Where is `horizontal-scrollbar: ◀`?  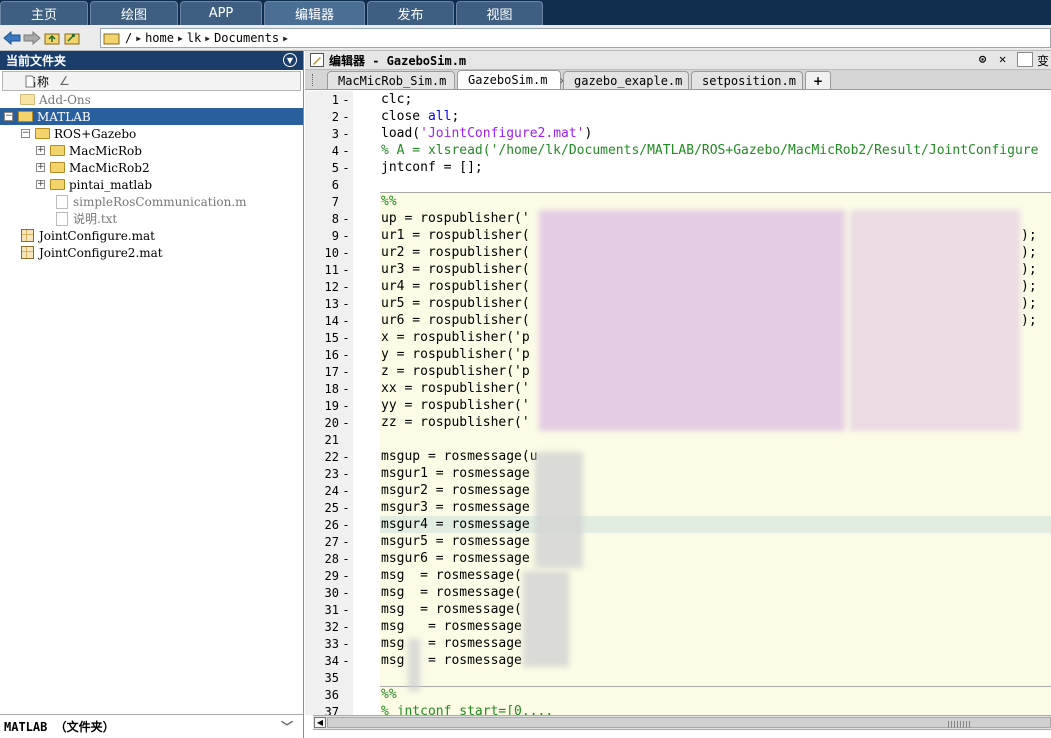 horizontal-scrollbar: ◀ is located at coordinates (682, 722).